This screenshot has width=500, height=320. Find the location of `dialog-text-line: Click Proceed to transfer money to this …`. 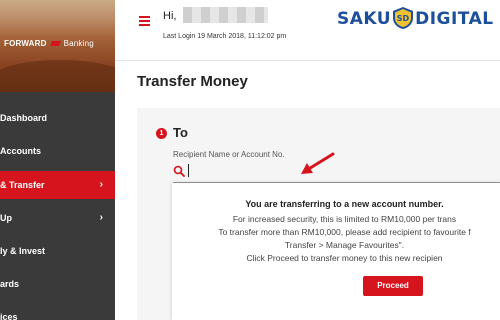

dialog-text-line: Click Proceed to transfer money to this … is located at coordinates (344, 258).